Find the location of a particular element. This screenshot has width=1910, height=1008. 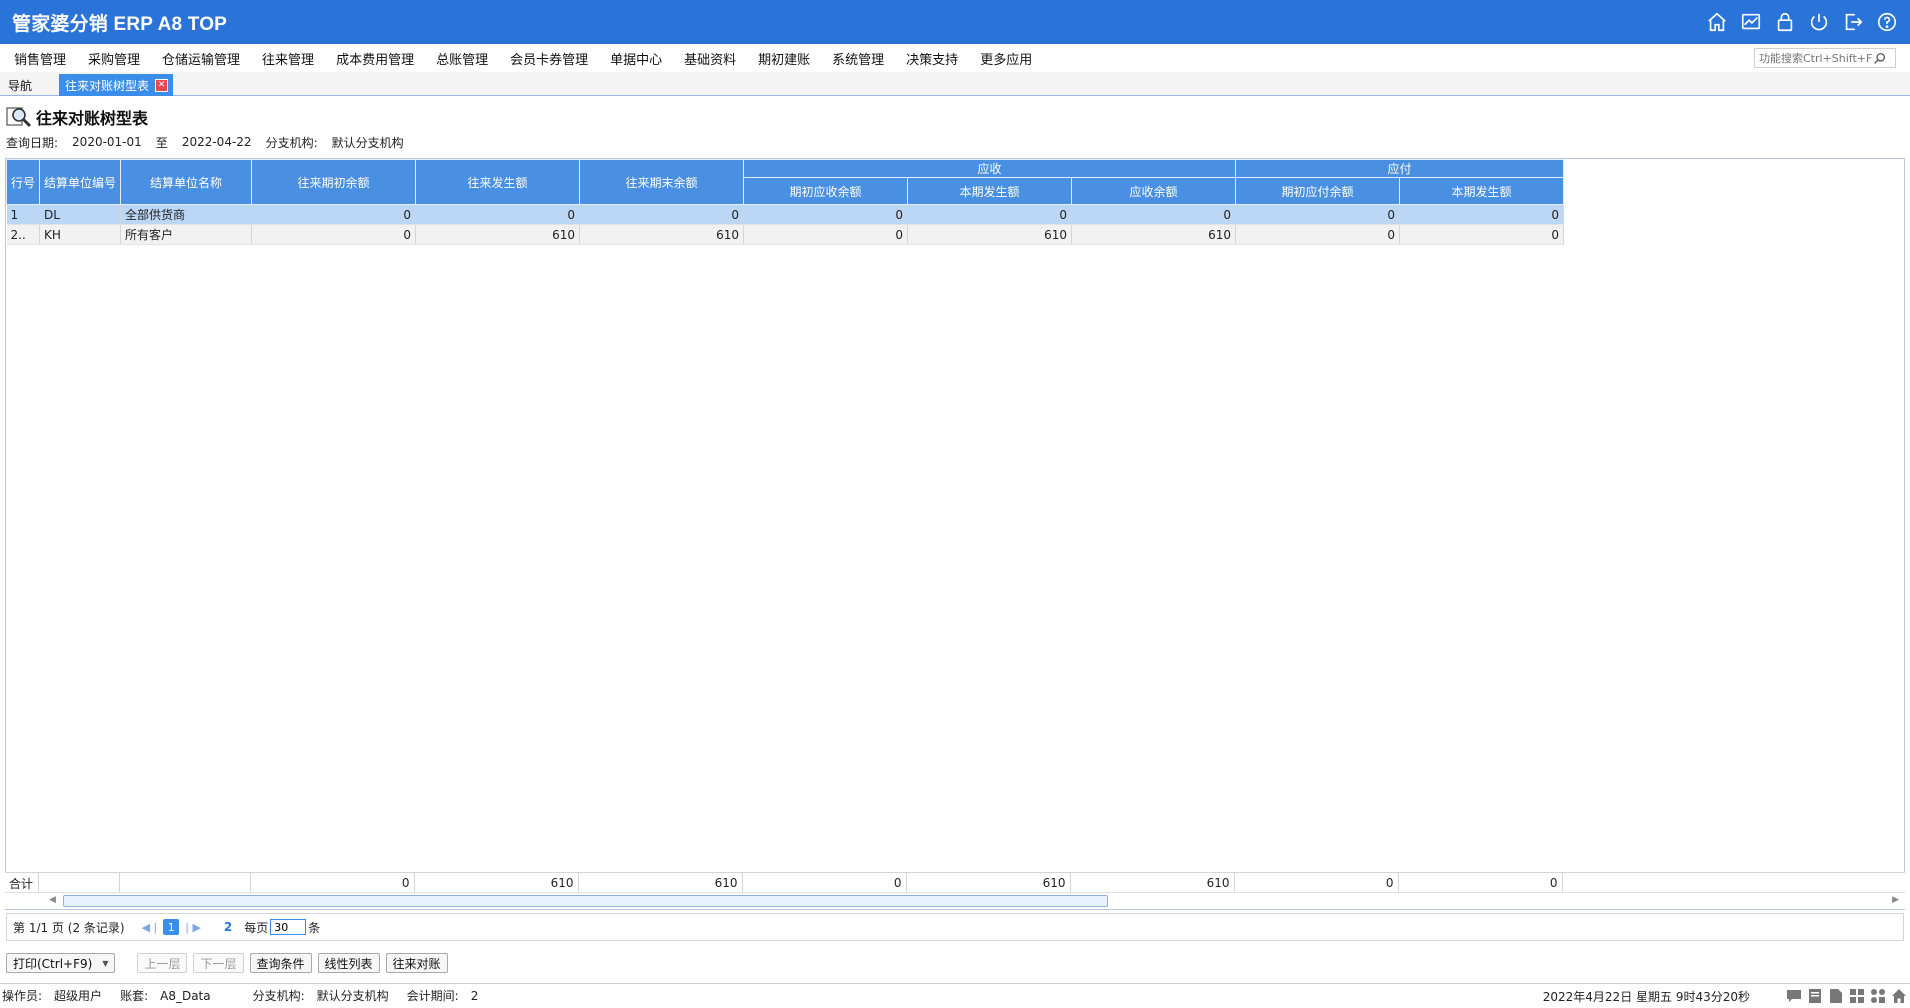

menu-item-basic-data: 基础资料 is located at coordinates (710, 58).